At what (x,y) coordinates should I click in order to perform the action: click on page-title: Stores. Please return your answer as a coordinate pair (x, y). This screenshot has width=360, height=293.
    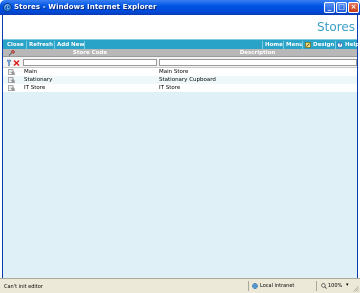
    Looking at the image, I should click on (336, 27).